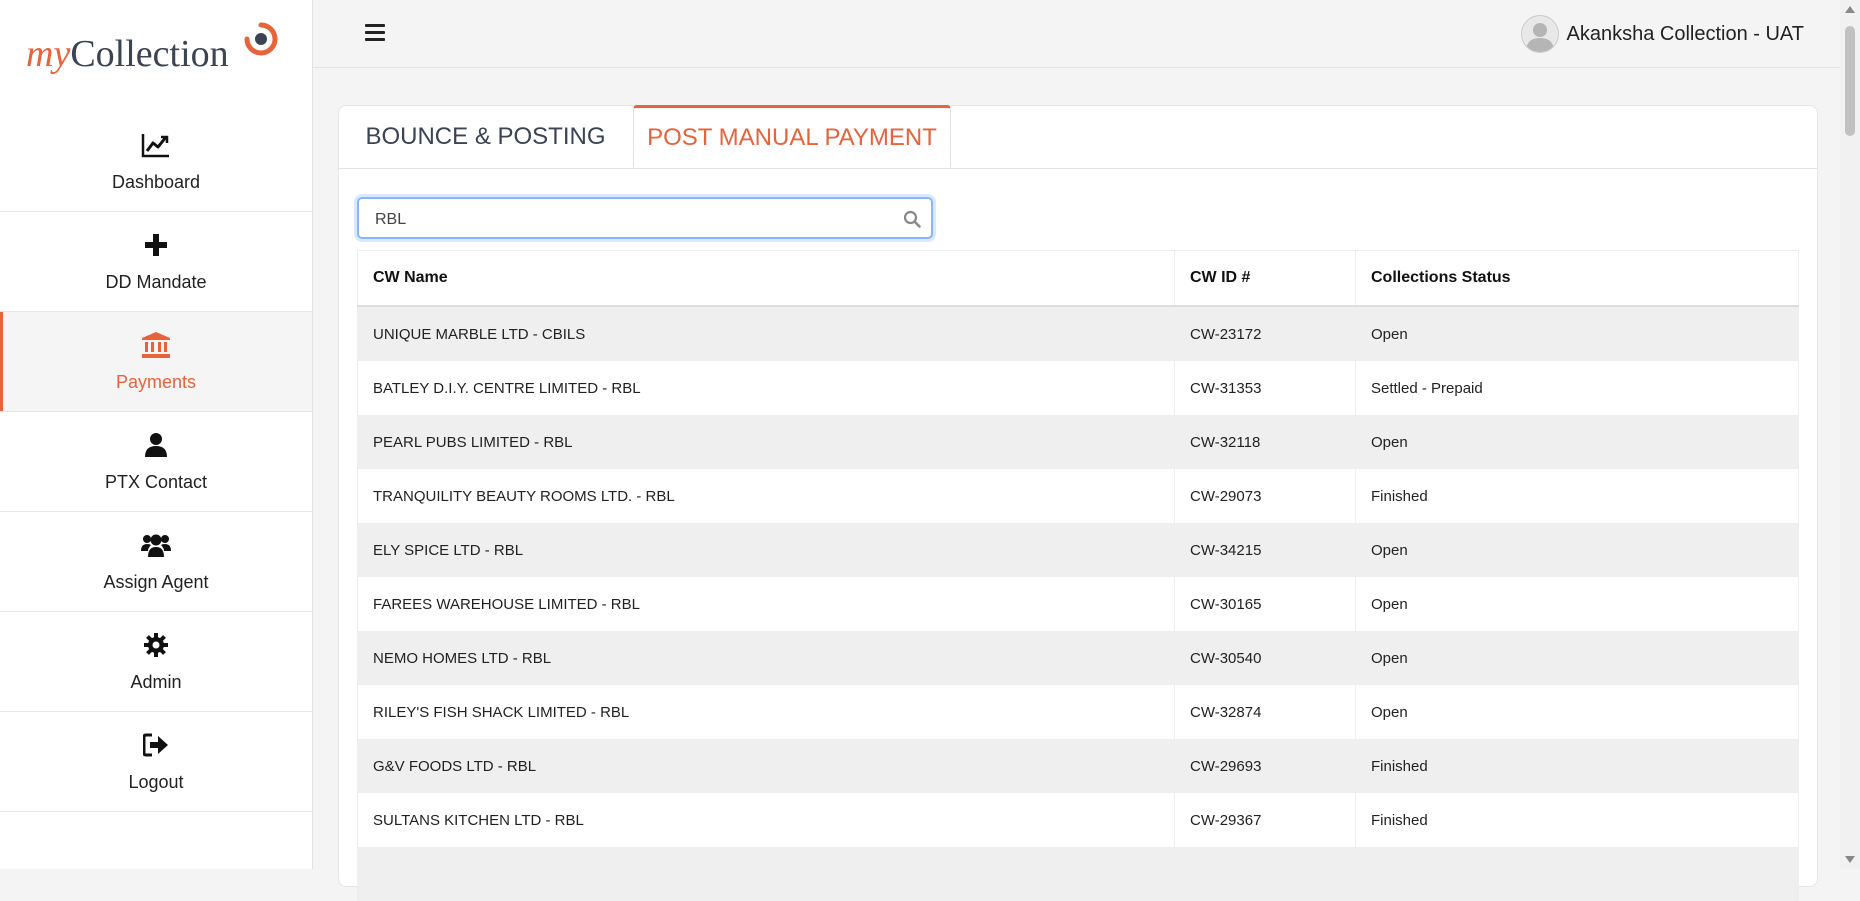  Describe the element at coordinates (156, 645) in the screenshot. I see `gear-icon` at that location.